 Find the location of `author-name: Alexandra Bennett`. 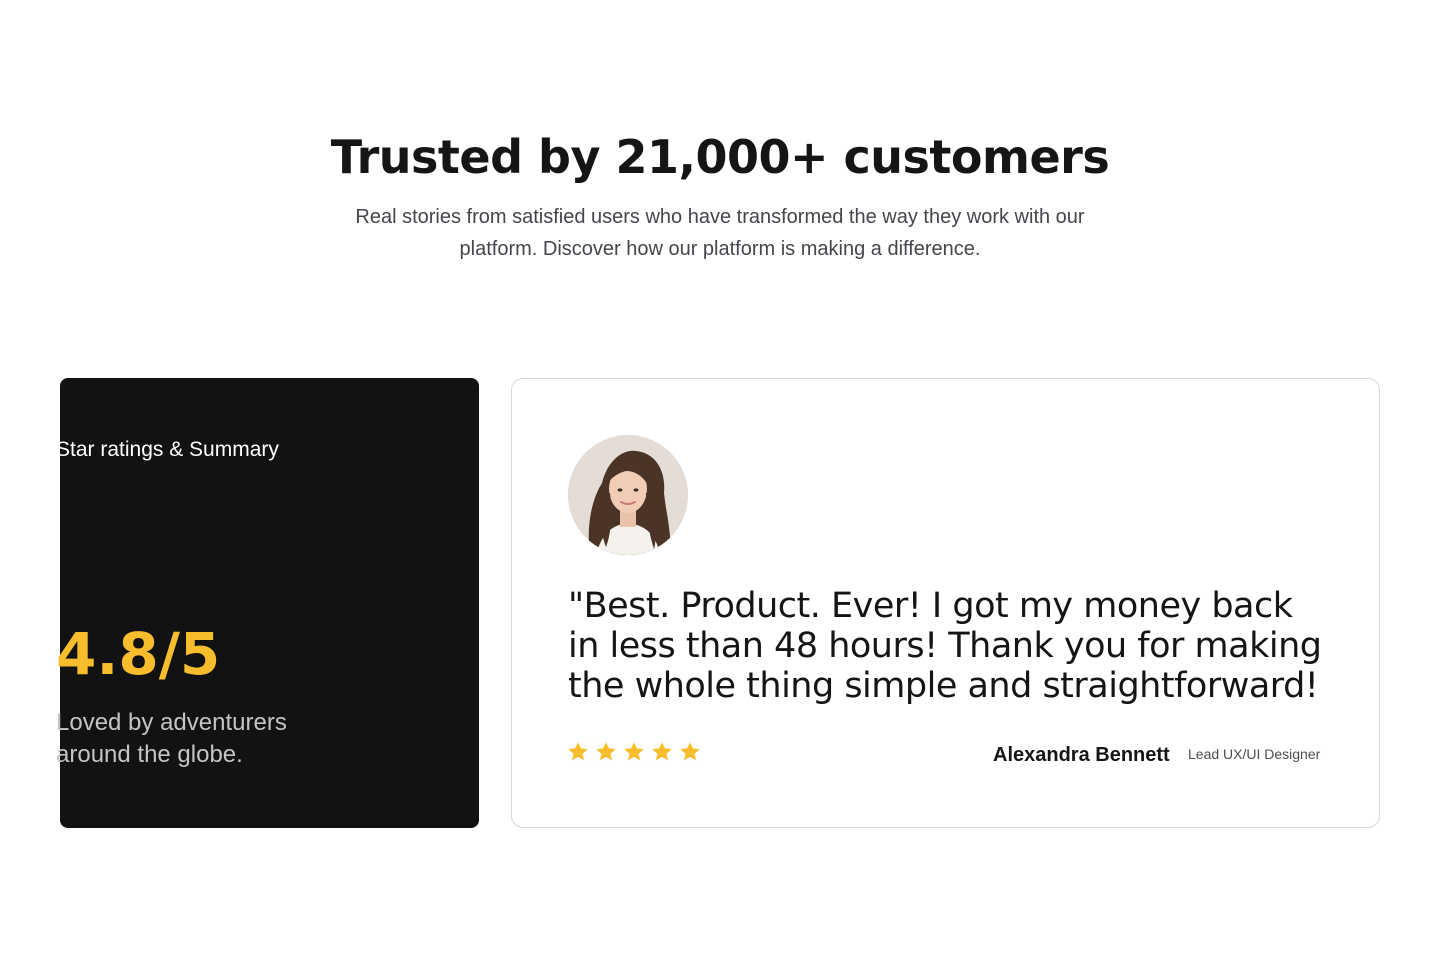

author-name: Alexandra Bennett is located at coordinates (1081, 755).